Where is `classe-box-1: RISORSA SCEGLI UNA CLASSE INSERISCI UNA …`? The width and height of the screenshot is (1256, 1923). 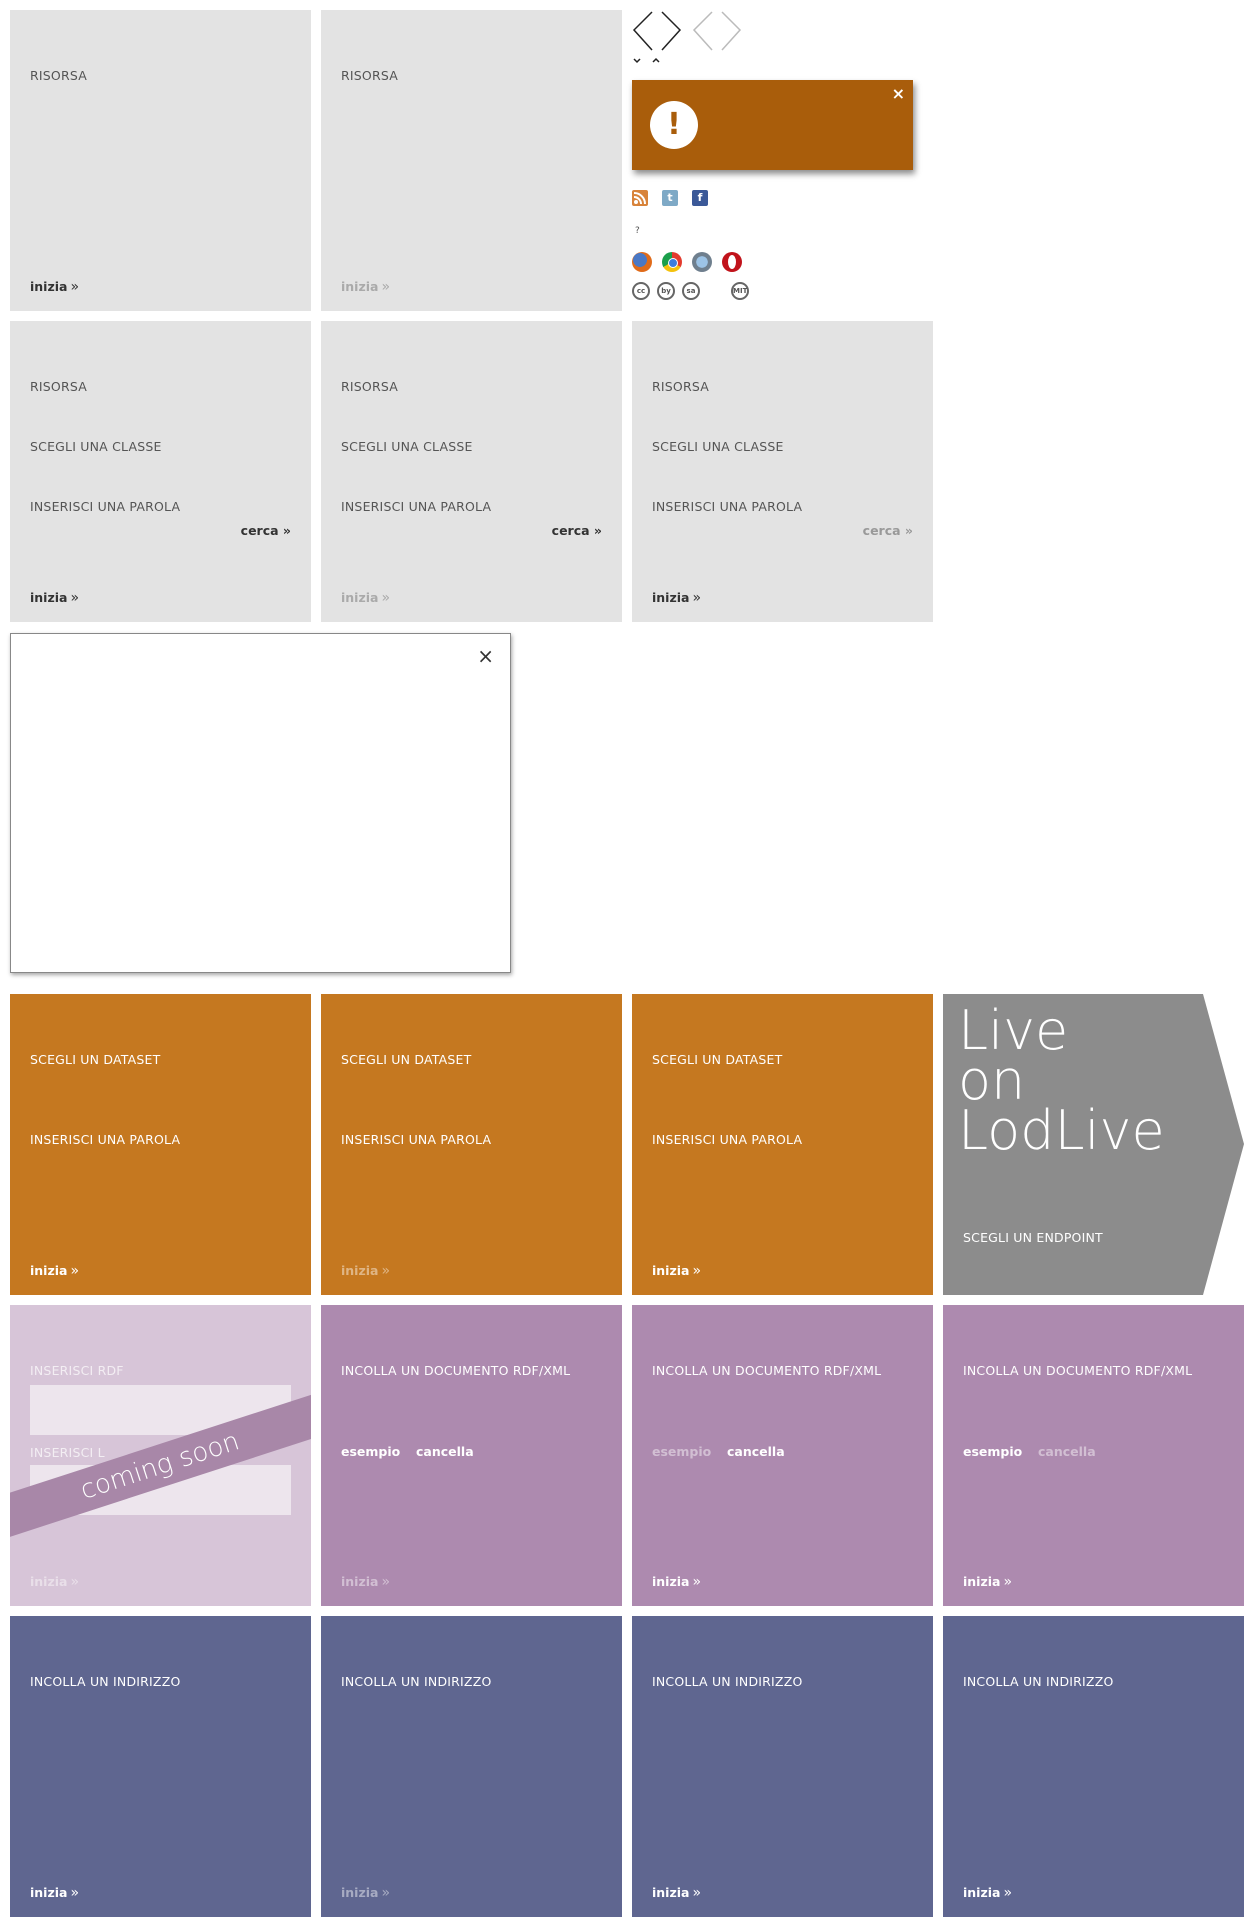
classe-box-1: RISORSA SCEGLI UNA CLASSE INSERISCI UNA … is located at coordinates (160, 471).